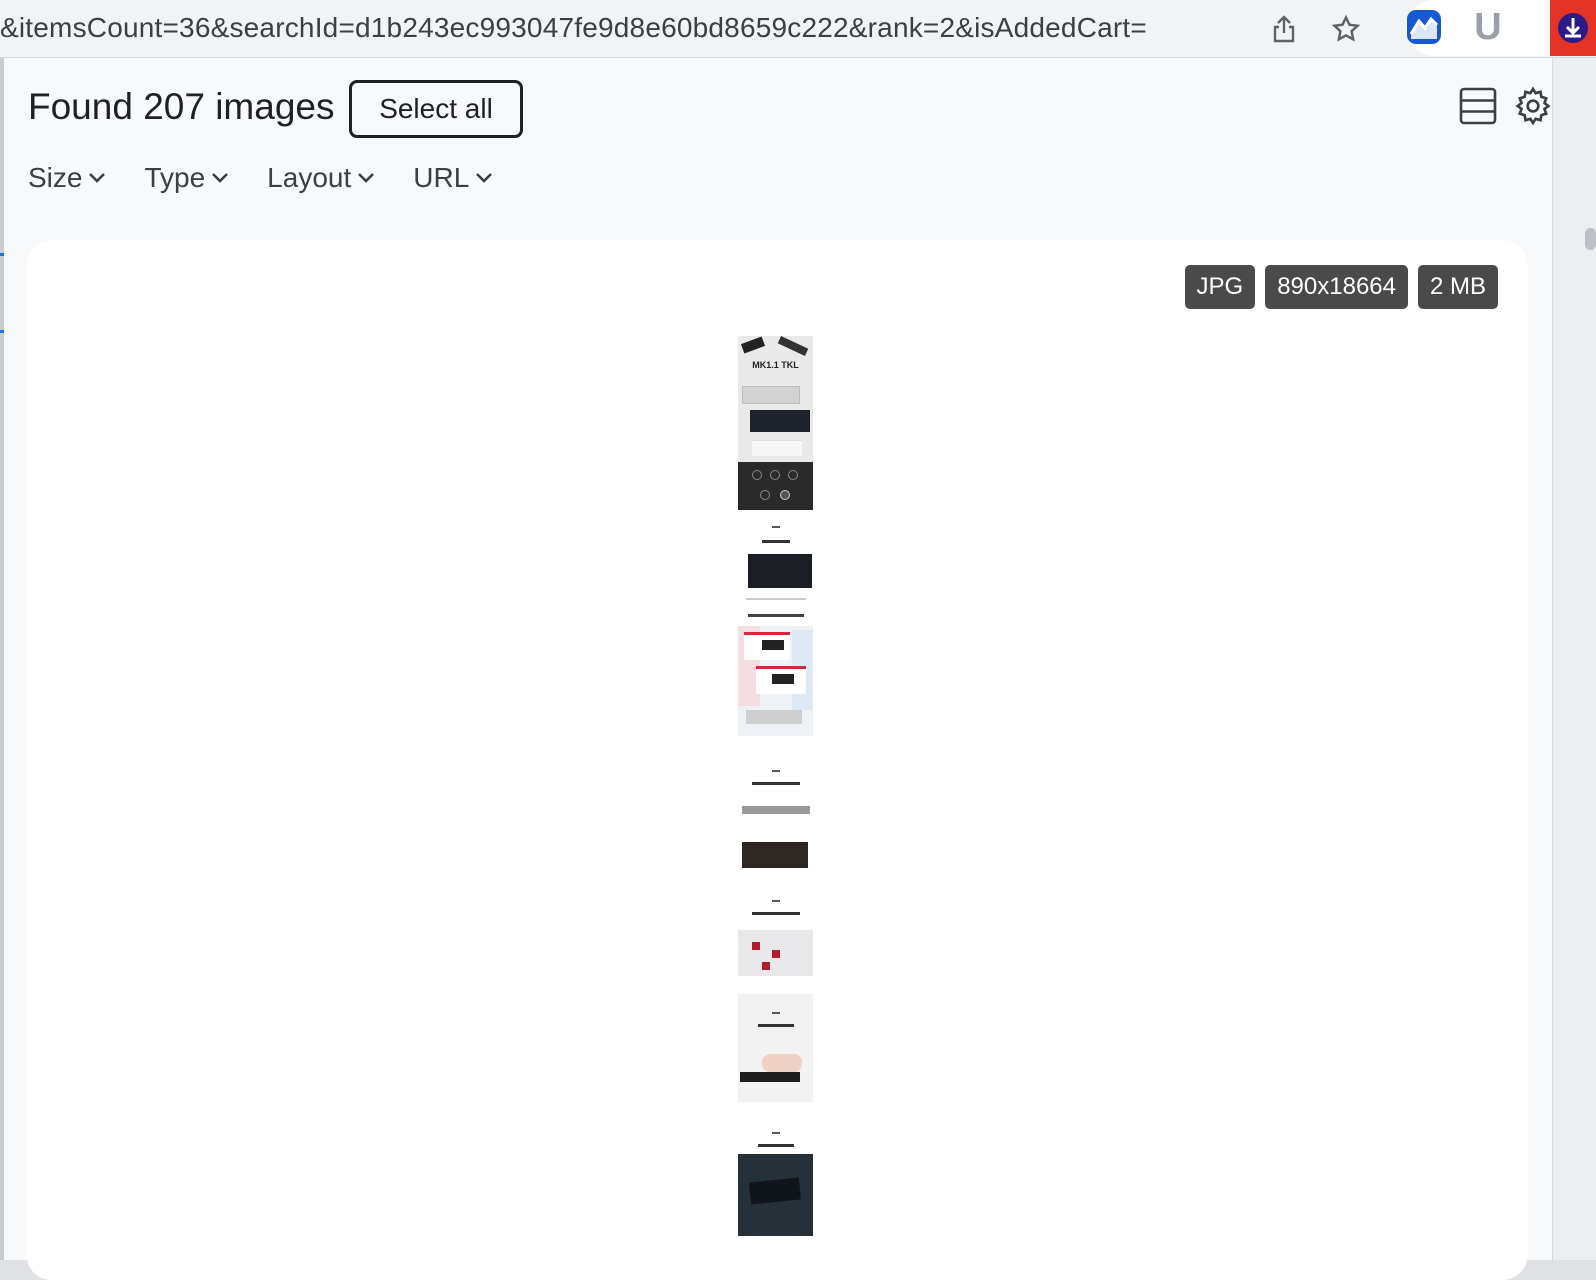  I want to click on filter-url-dropdown: URL, so click(453, 178).